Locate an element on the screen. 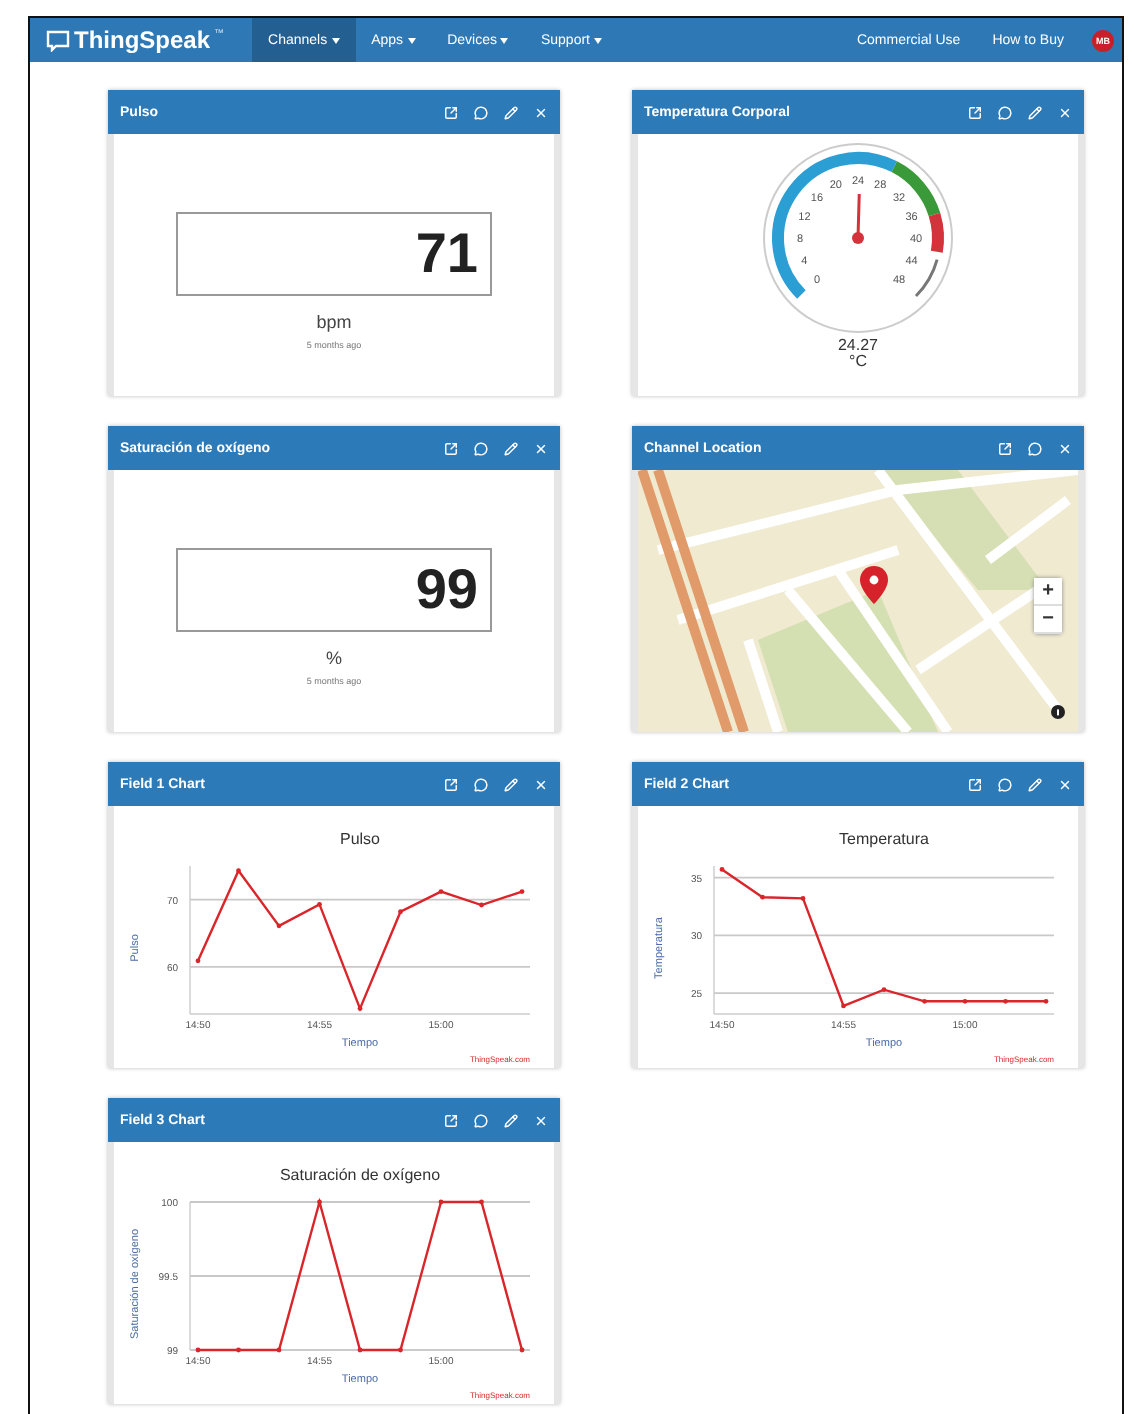 The image size is (1148, 1414). gauge-reading: 24.27 is located at coordinates (858, 346).